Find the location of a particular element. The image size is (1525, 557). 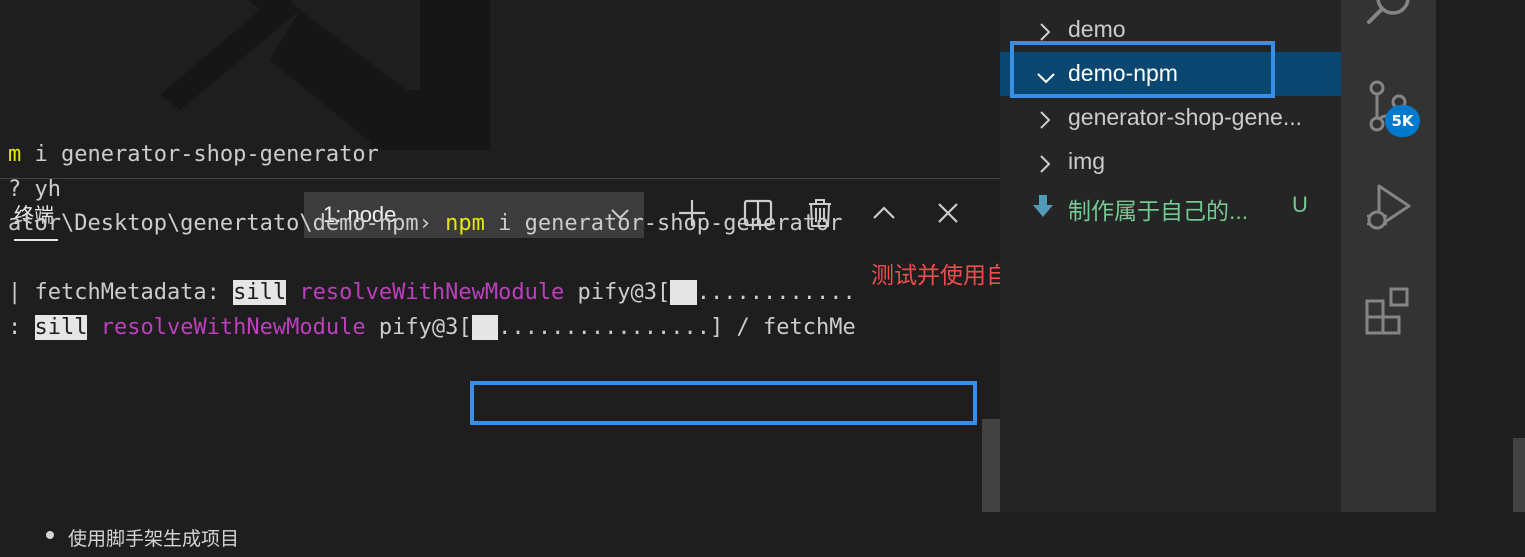

term-line5-sill: sill is located at coordinates (61, 327).